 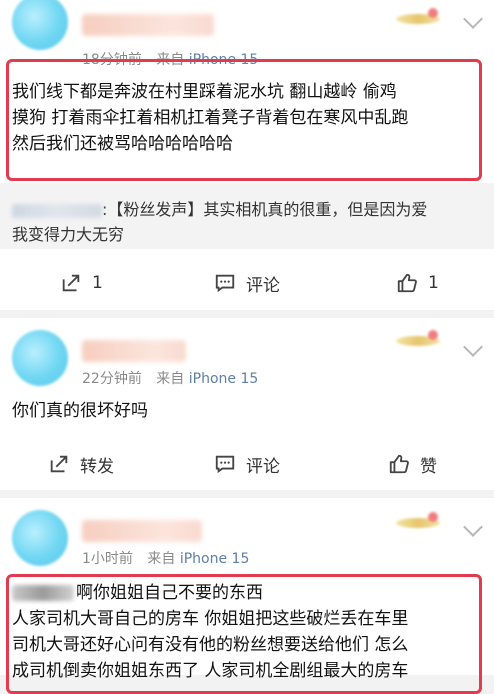 I want to click on repost-block: :【粉丝发声】其实相机真的很重，但是因为爱 我变得力大无穷, so click(x=247, y=216).